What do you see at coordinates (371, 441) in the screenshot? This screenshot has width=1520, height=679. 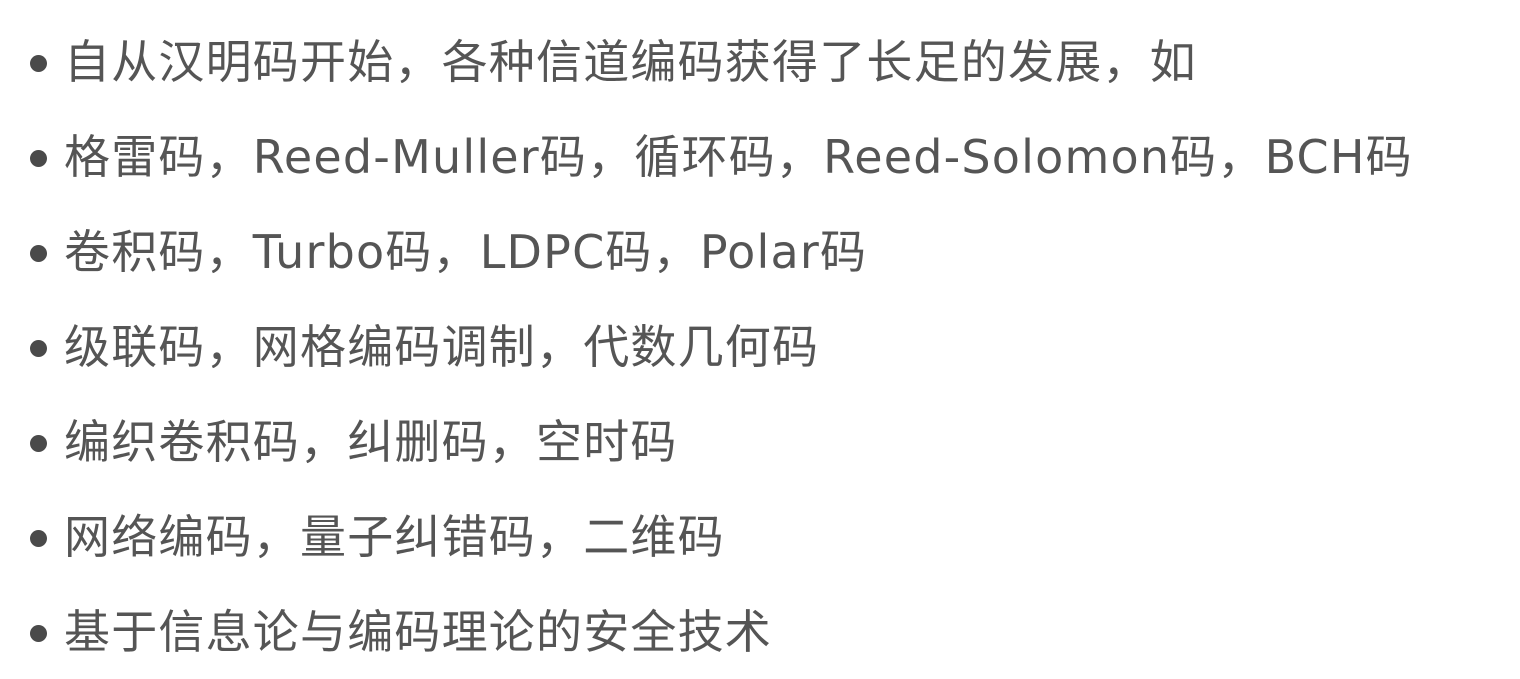 I see `bullet-text: 编织卷积码，纠删码，空时码` at bounding box center [371, 441].